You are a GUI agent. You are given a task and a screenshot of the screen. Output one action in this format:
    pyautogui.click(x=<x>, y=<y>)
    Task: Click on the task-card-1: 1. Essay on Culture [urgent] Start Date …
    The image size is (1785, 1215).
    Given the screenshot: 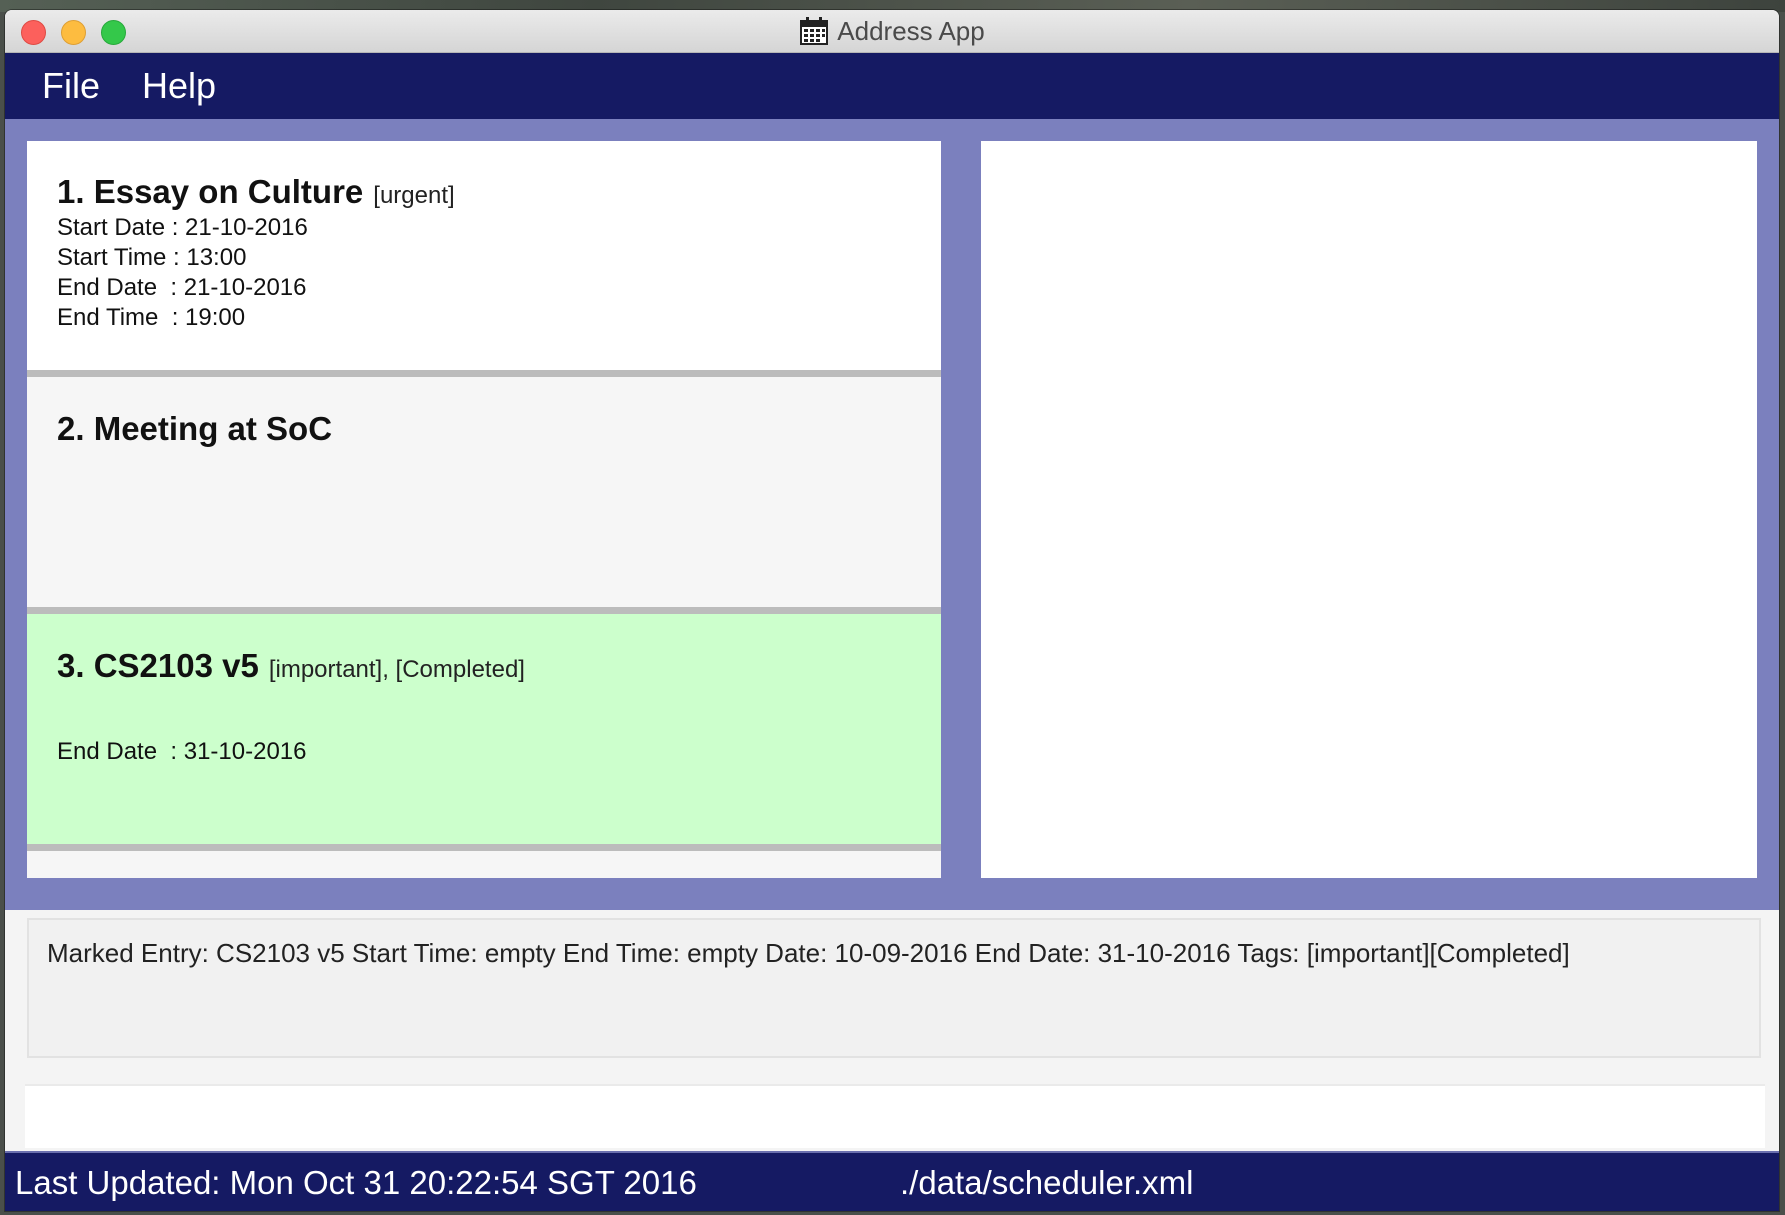 What is the action you would take?
    pyautogui.click(x=484, y=255)
    